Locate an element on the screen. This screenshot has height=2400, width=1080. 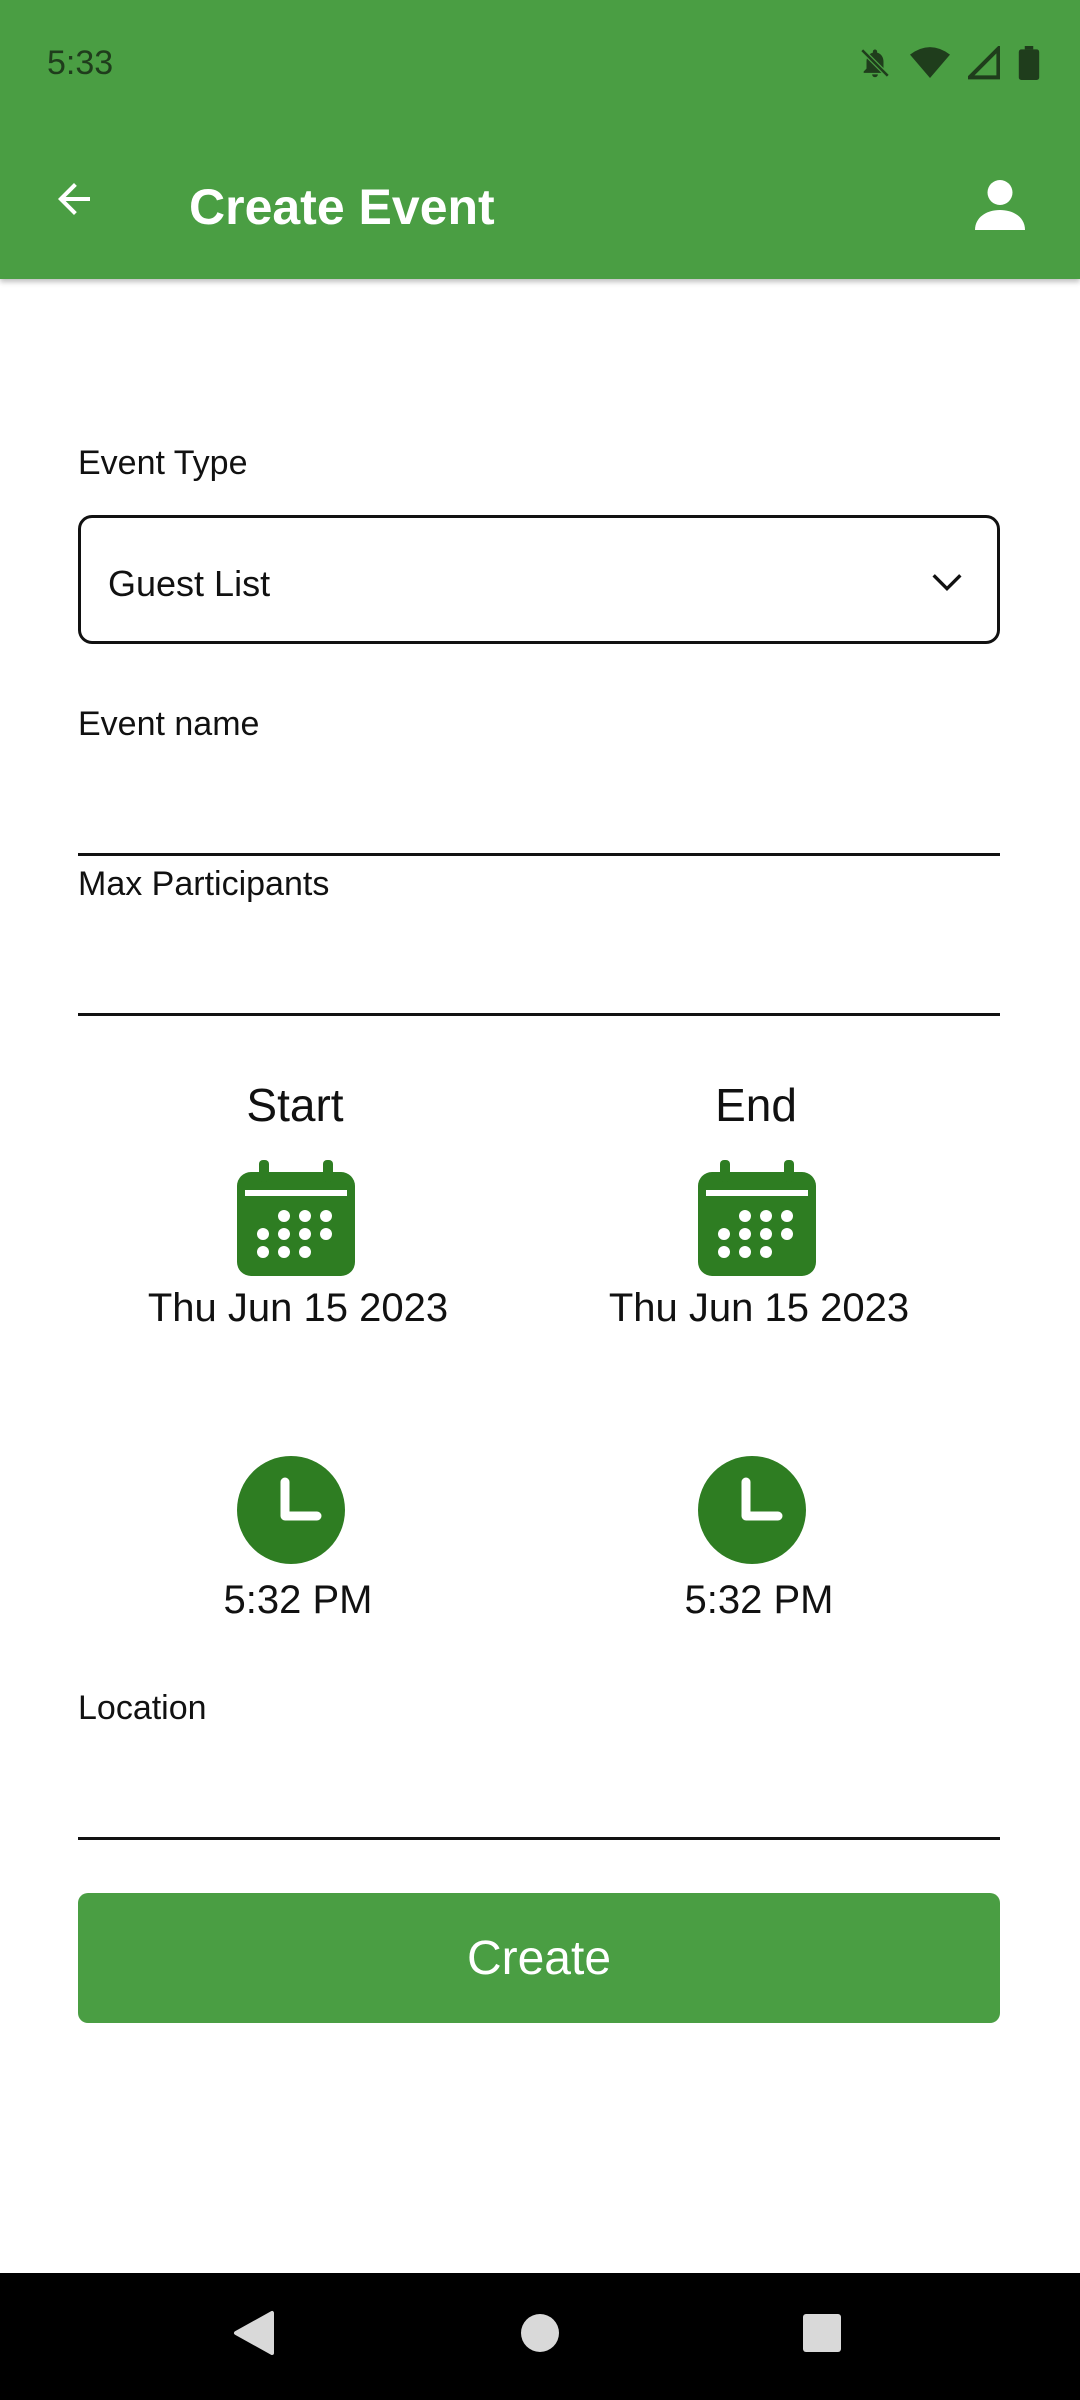
create-button: Create is located at coordinates (539, 1958).